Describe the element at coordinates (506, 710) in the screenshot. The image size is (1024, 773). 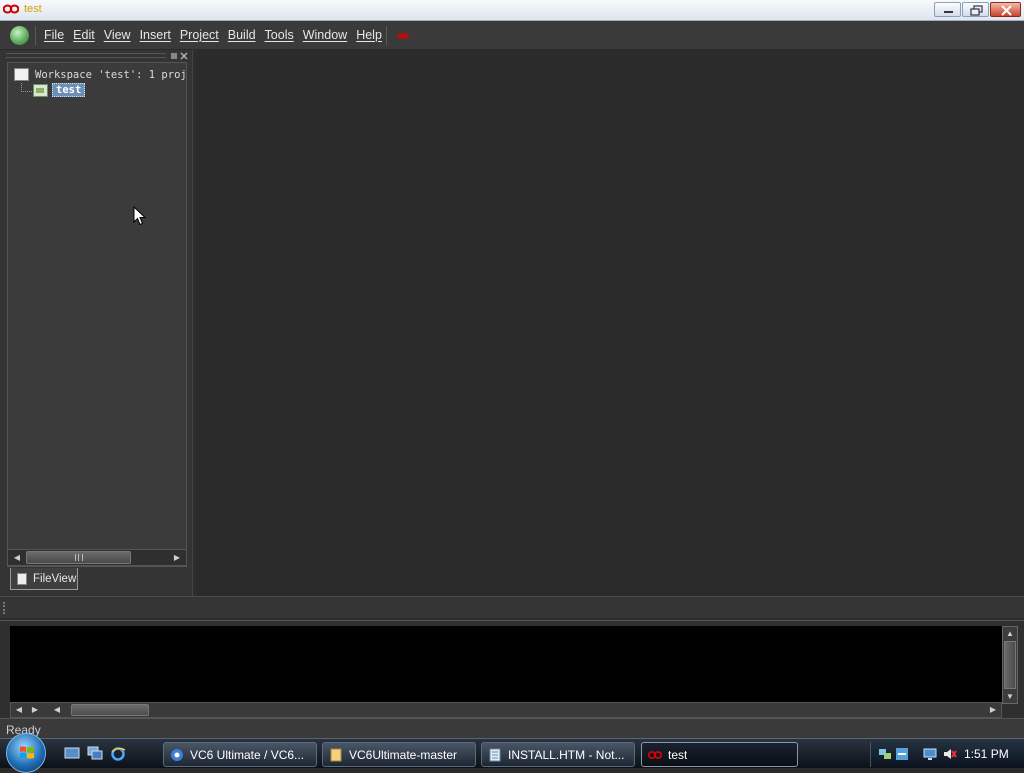
I see `output-tab-scrollbar: ◀ ▶ ◀ ▶` at that location.